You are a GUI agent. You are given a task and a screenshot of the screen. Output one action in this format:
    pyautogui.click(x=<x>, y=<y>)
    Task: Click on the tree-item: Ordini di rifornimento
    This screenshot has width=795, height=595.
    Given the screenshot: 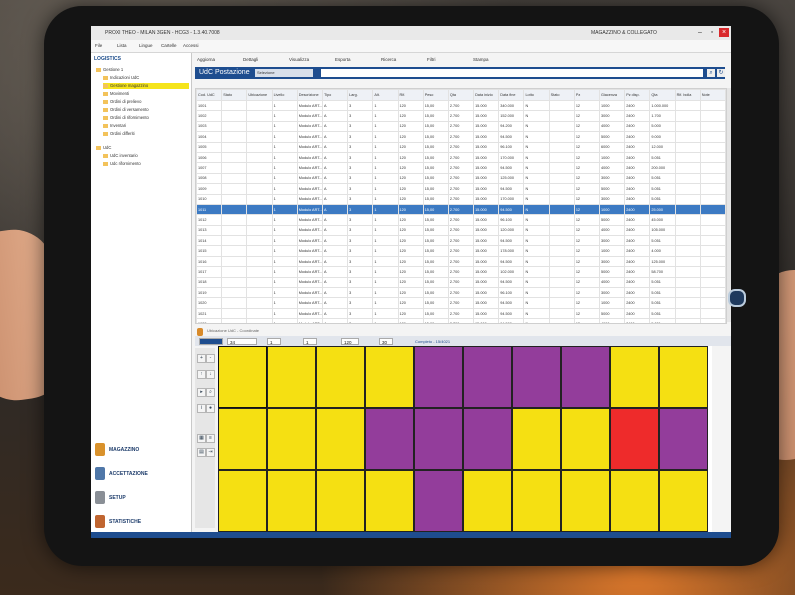 What is the action you would take?
    pyautogui.click(x=126, y=117)
    